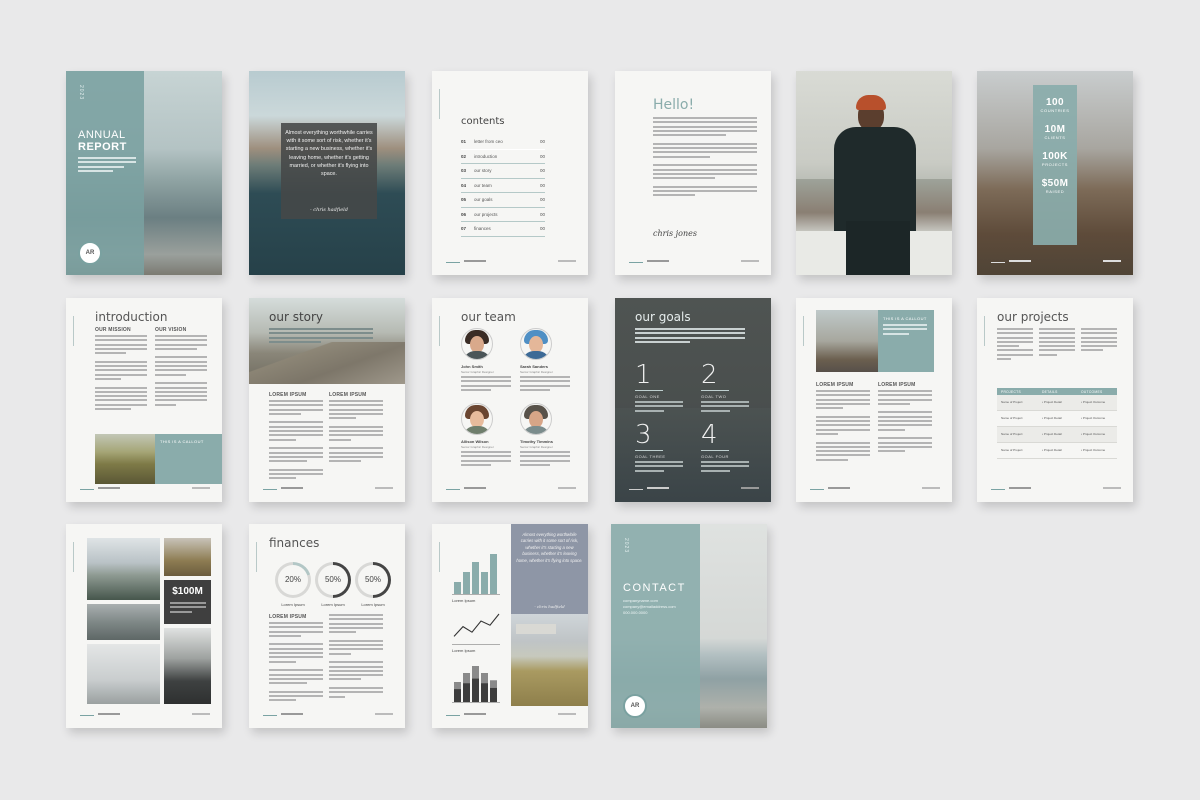 The height and width of the screenshot is (800, 1200). Describe the element at coordinates (476, 625) in the screenshot. I see `chart-line` at that location.